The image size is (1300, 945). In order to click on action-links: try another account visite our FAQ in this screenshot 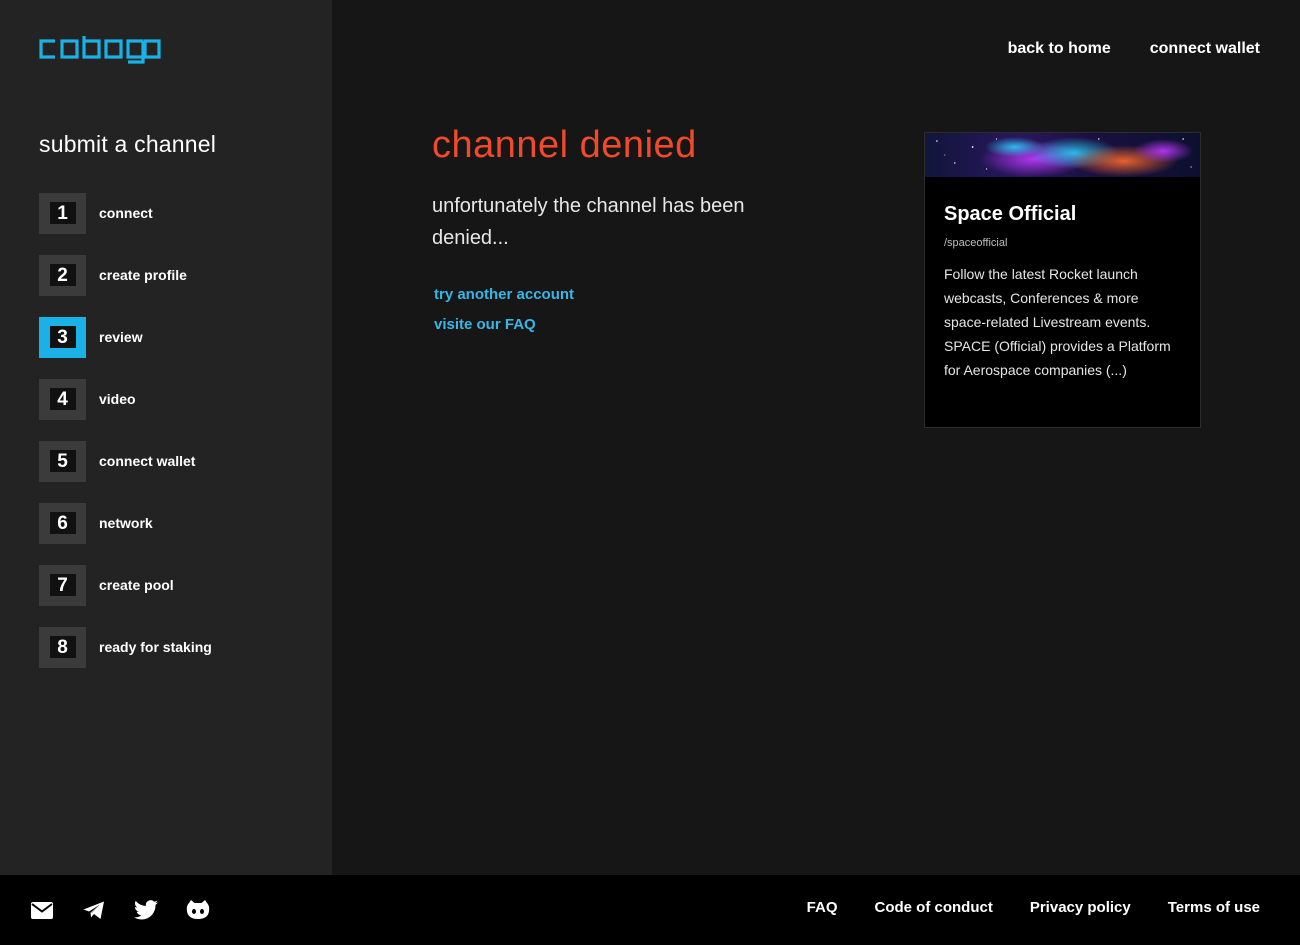, I will do `click(504, 310)`.